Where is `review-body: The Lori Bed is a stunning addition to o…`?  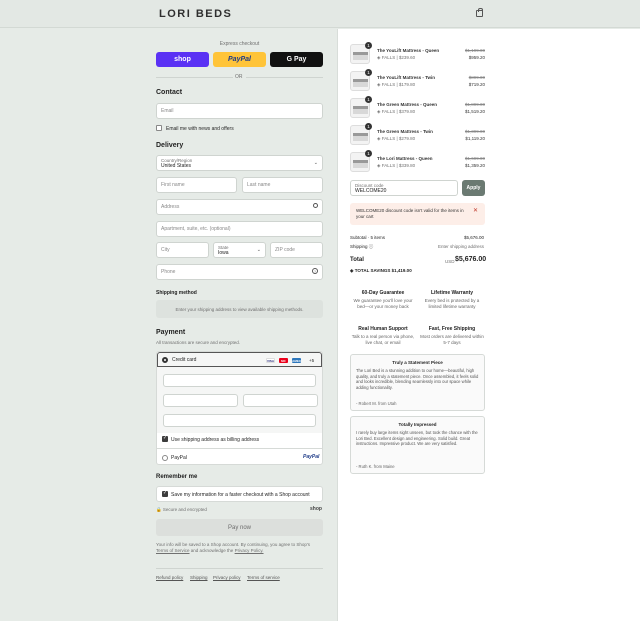 review-body: The Lori Bed is a stunning addition to o… is located at coordinates (417, 379).